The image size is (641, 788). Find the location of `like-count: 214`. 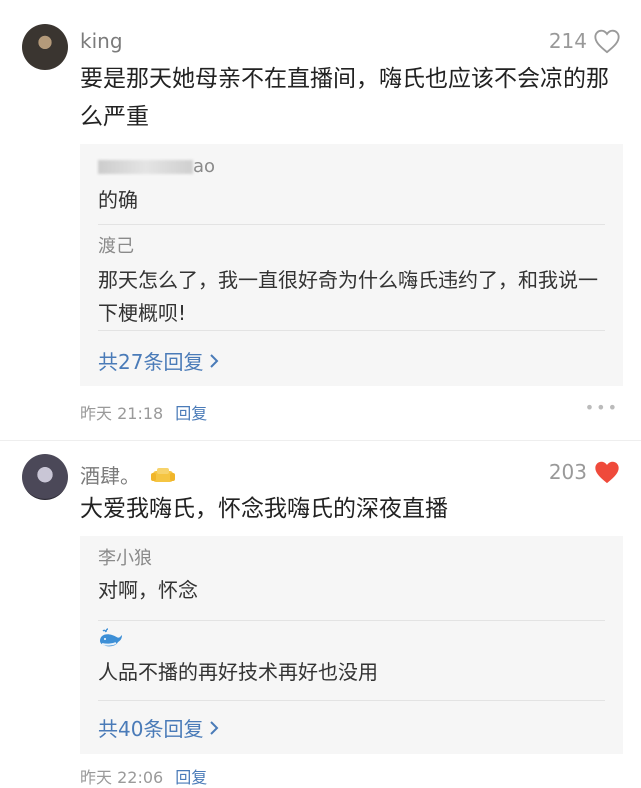

like-count: 214 is located at coordinates (567, 41).